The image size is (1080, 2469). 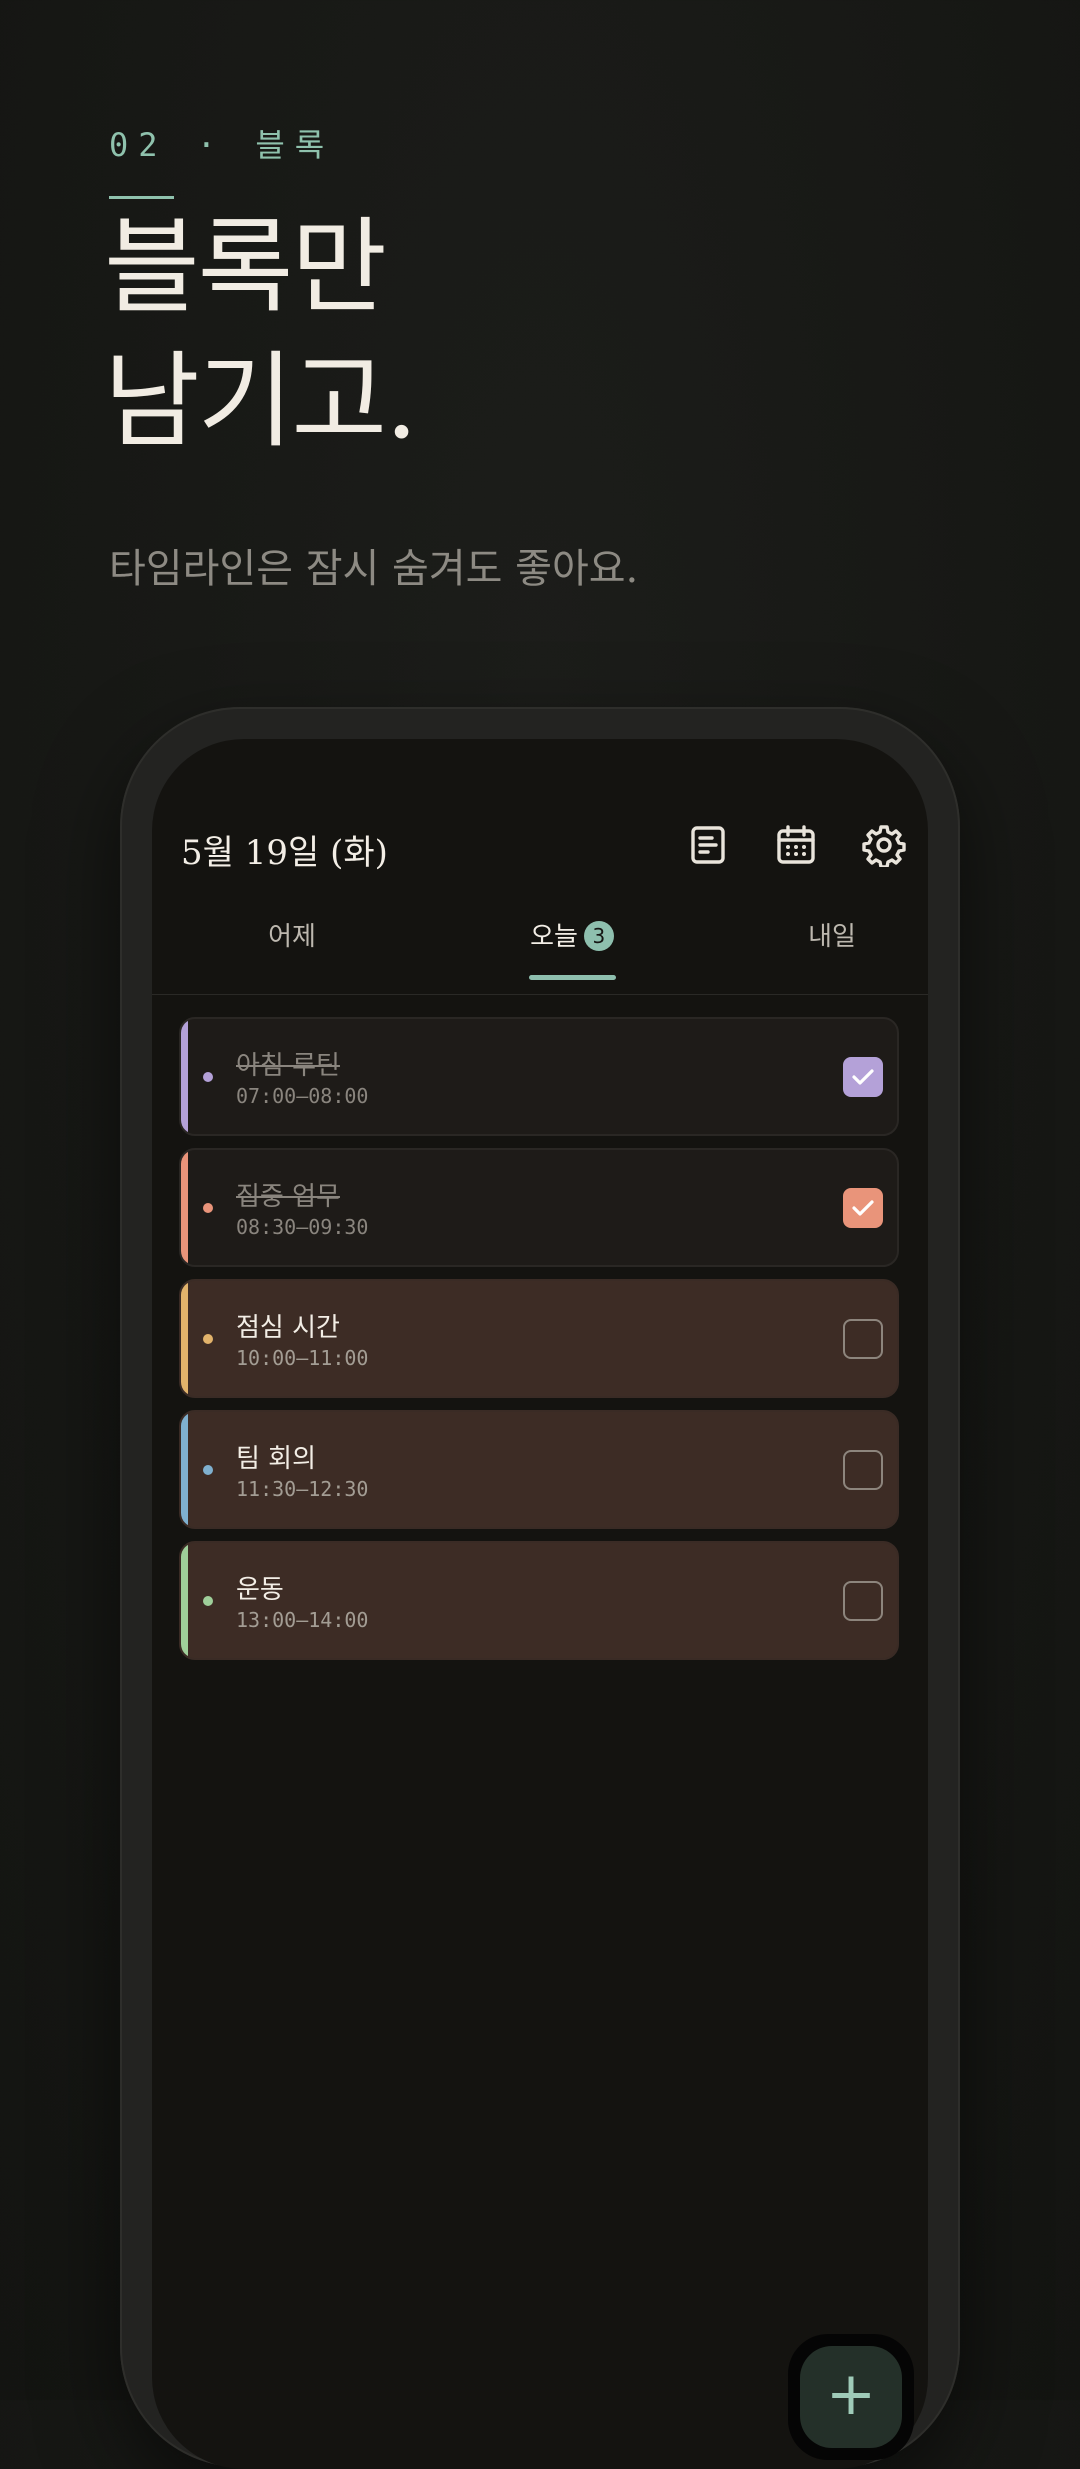 I want to click on block-card: 팀 회의 11:30–12:30, so click(x=539, y=1469).